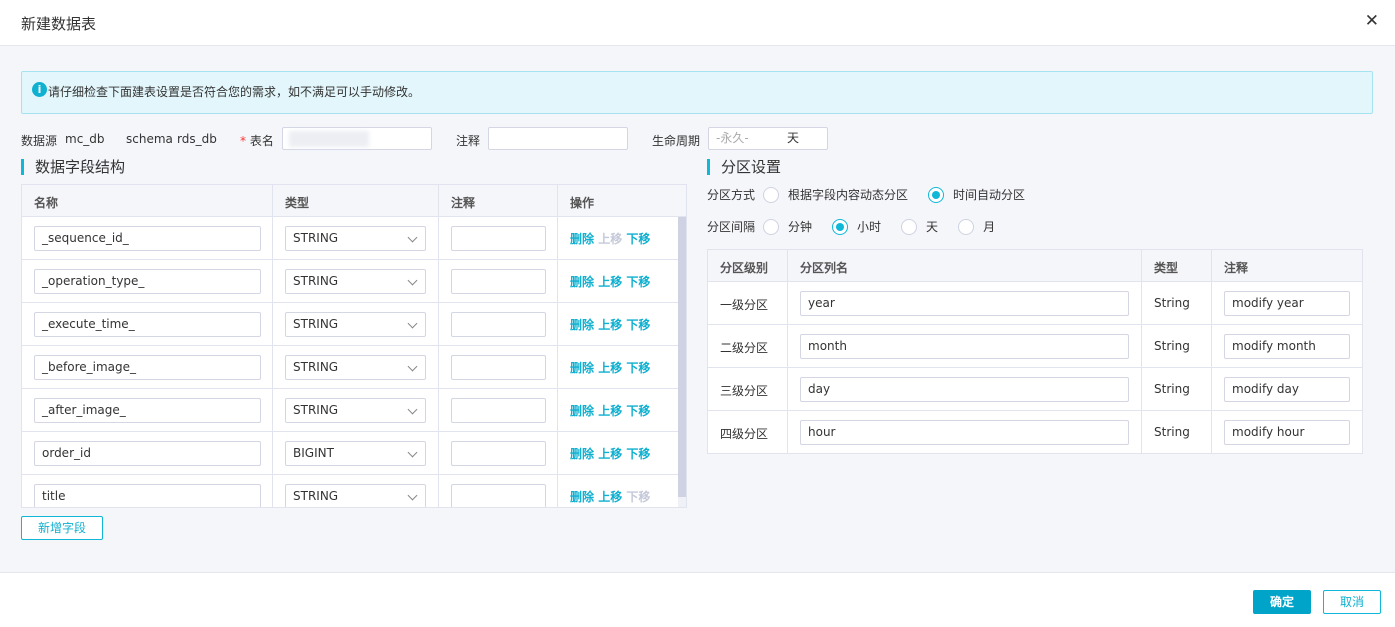 Image resolution: width=1395 pixels, height=627 pixels. I want to click on field-row: _execute_time_ STRING 删除 上移 下移, so click(354, 324).